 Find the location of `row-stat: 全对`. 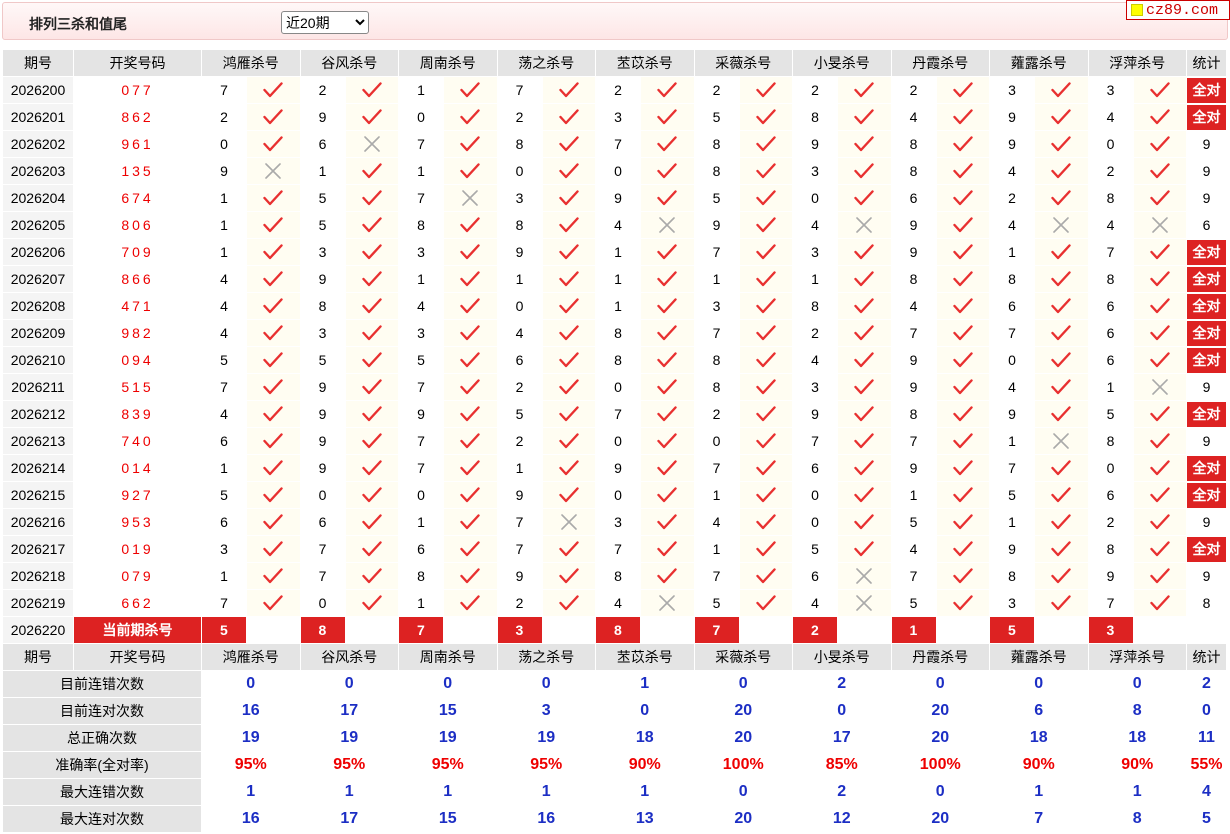

row-stat: 全对 is located at coordinates (1206, 279).